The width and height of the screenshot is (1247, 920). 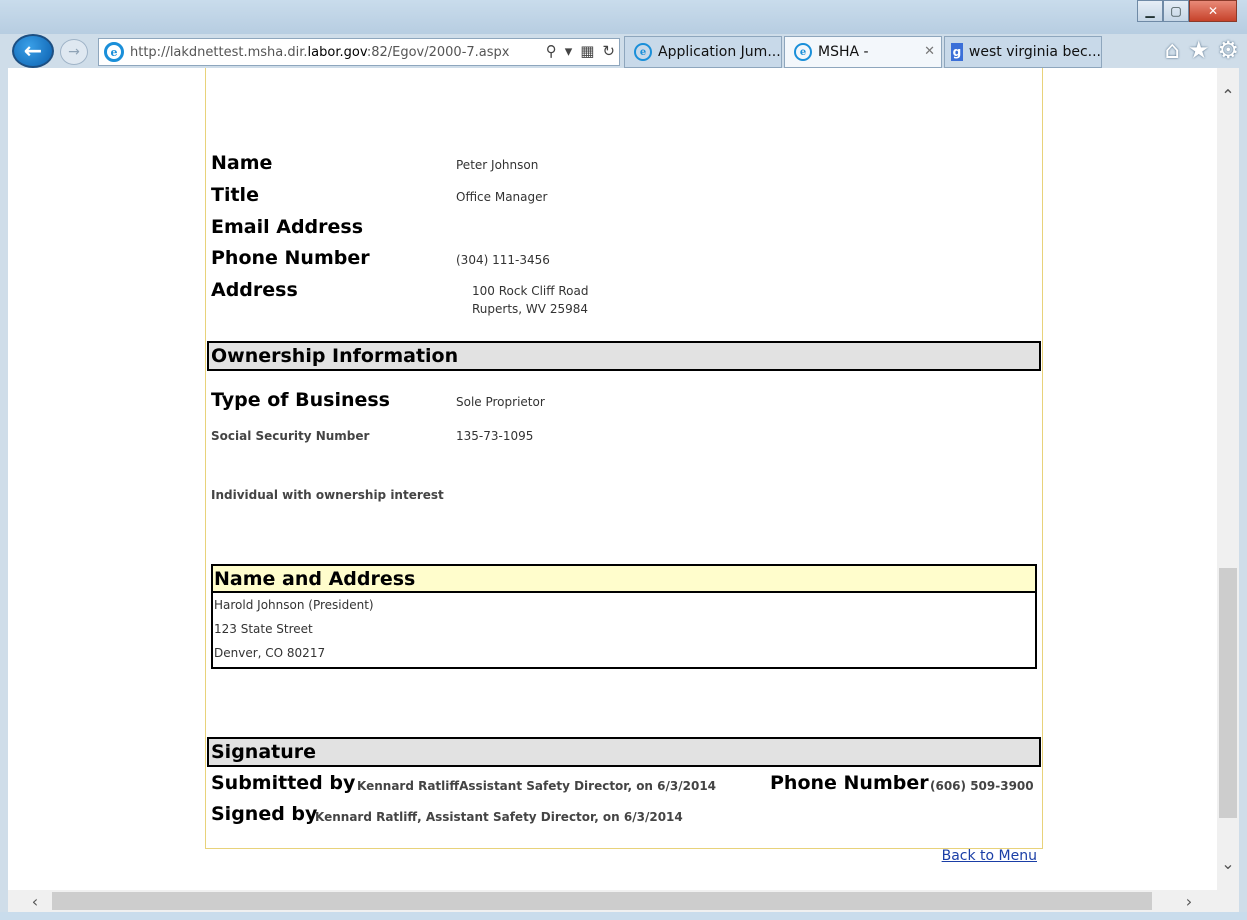 What do you see at coordinates (608, 51) in the screenshot?
I see `refresh-icon: ↻` at bounding box center [608, 51].